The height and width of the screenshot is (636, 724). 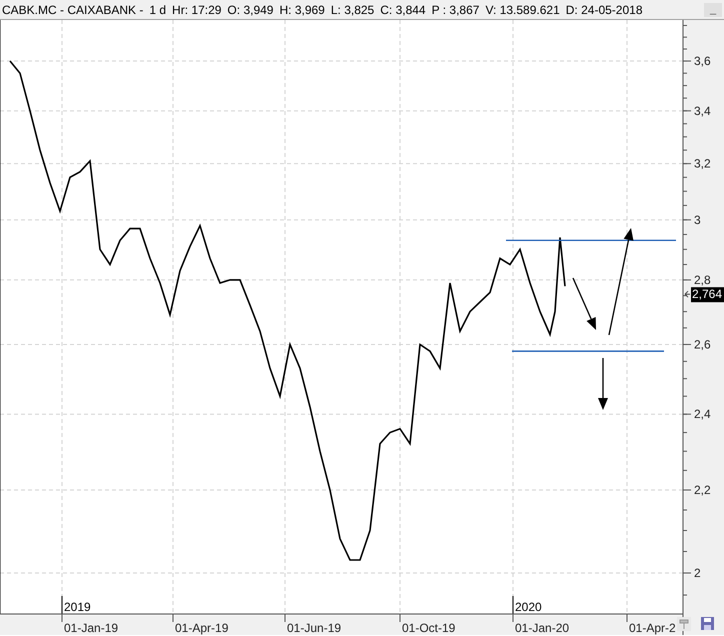 I want to click on quote-field: L: 3,825, so click(x=352, y=9).